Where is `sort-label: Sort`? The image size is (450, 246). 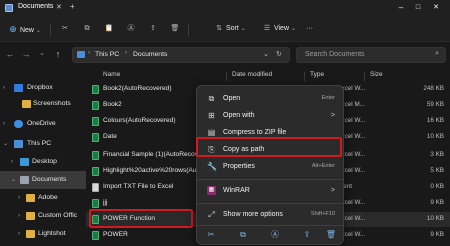
sort-label: Sort is located at coordinates (232, 28).